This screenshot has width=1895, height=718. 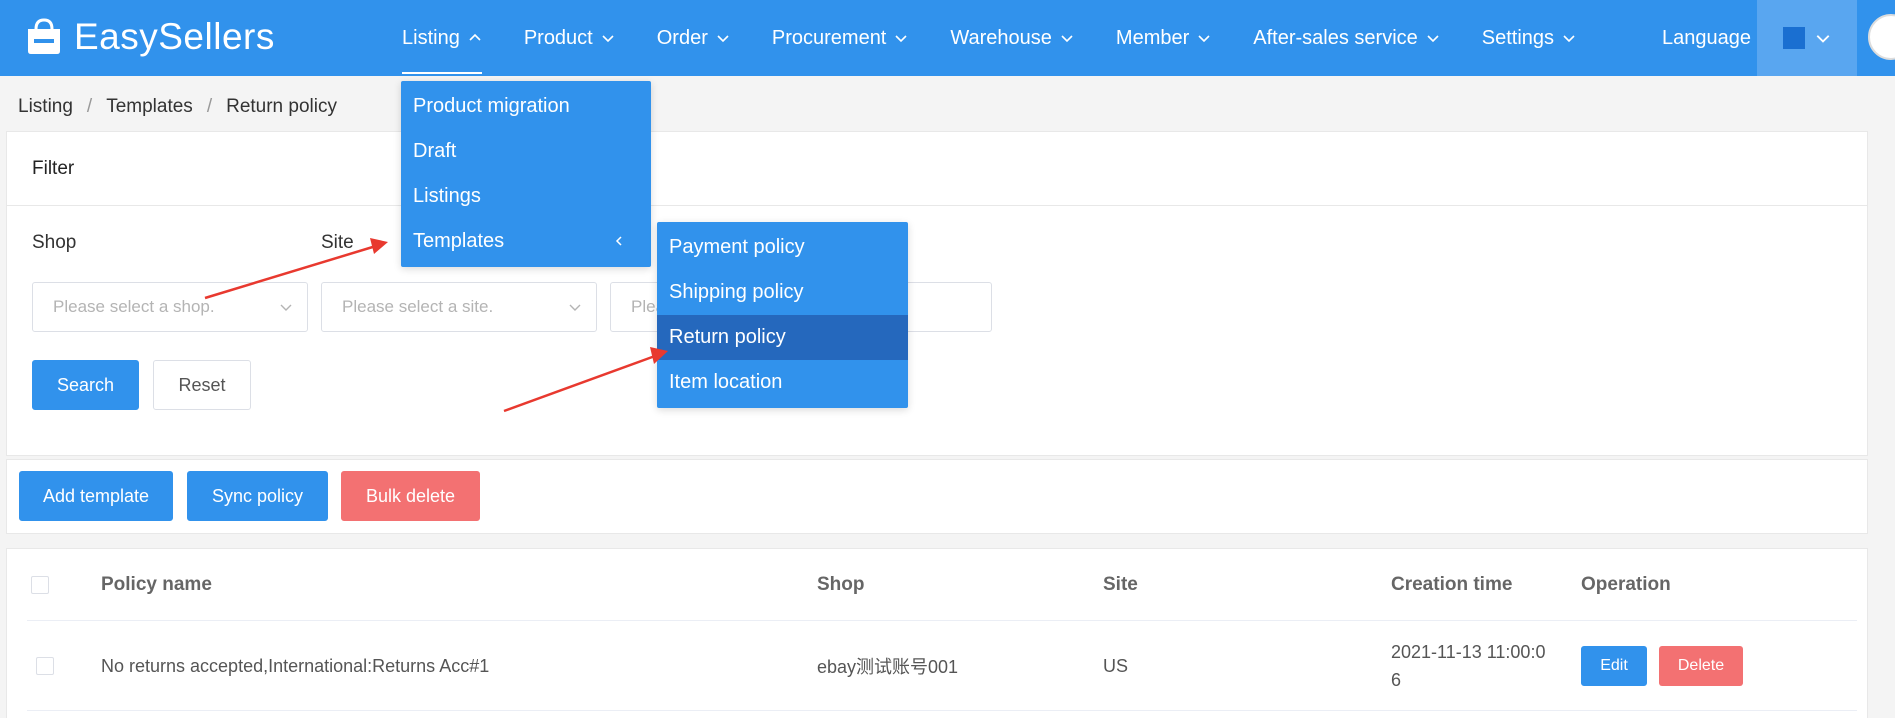 What do you see at coordinates (418, 306) in the screenshot?
I see `site-select-placeholder: Please select a site.` at bounding box center [418, 306].